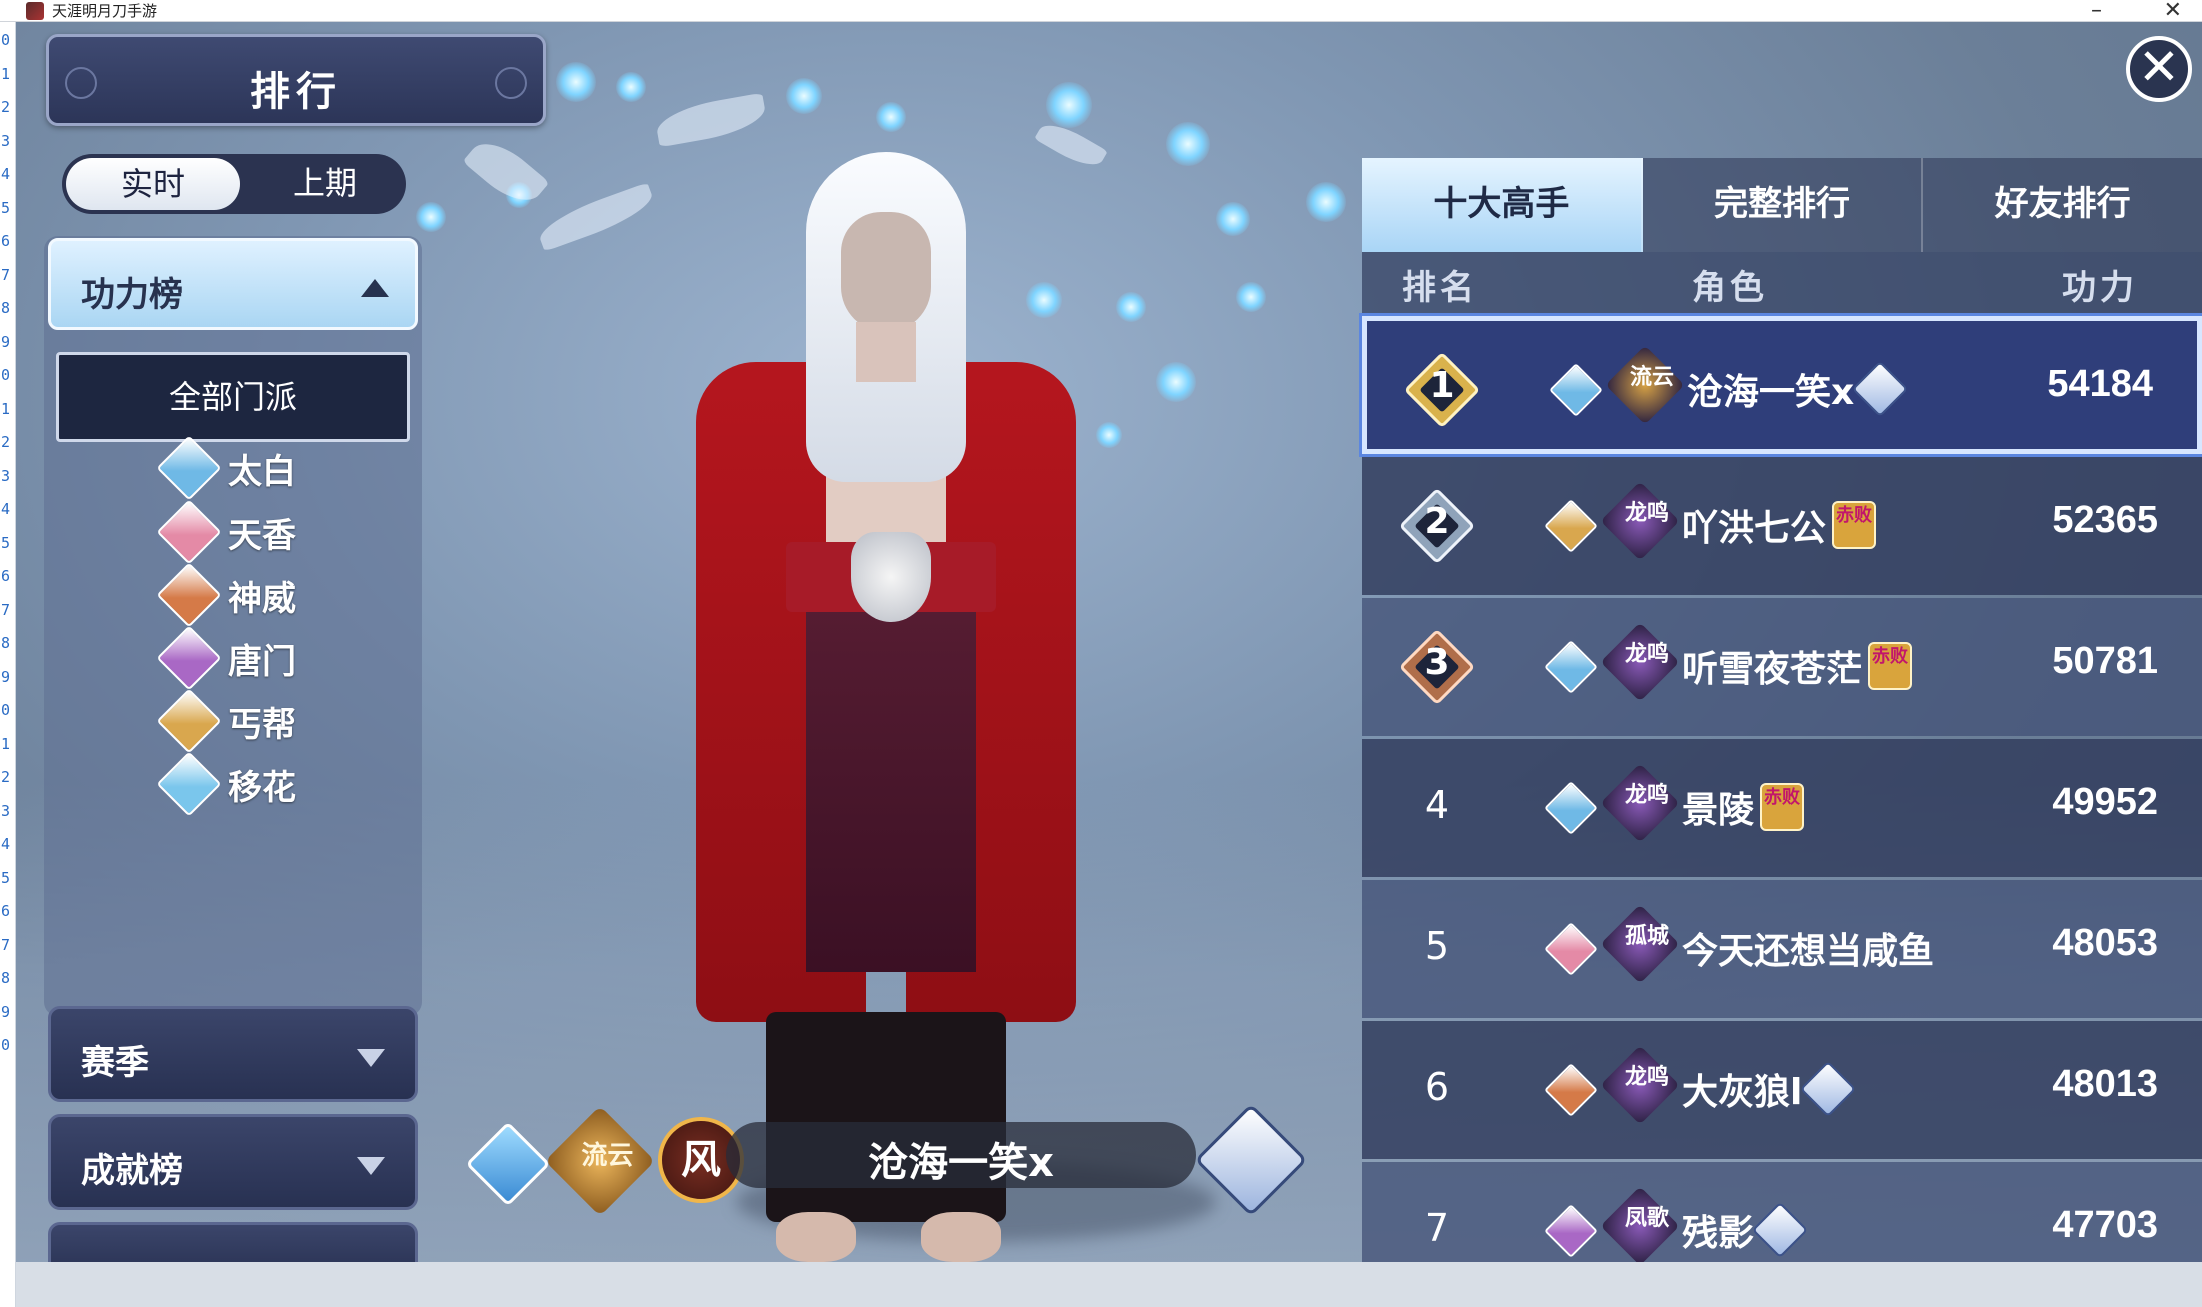 The width and height of the screenshot is (2202, 1307). What do you see at coordinates (1782, 808) in the screenshot?
I see `ranking-row: 4 龙鸣 景陵 49952 赤败` at bounding box center [1782, 808].